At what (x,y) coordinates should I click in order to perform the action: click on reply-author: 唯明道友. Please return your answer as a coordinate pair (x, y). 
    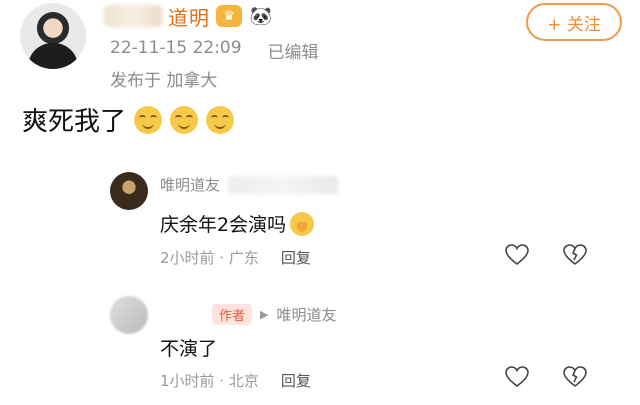
    Looking at the image, I should click on (249, 184).